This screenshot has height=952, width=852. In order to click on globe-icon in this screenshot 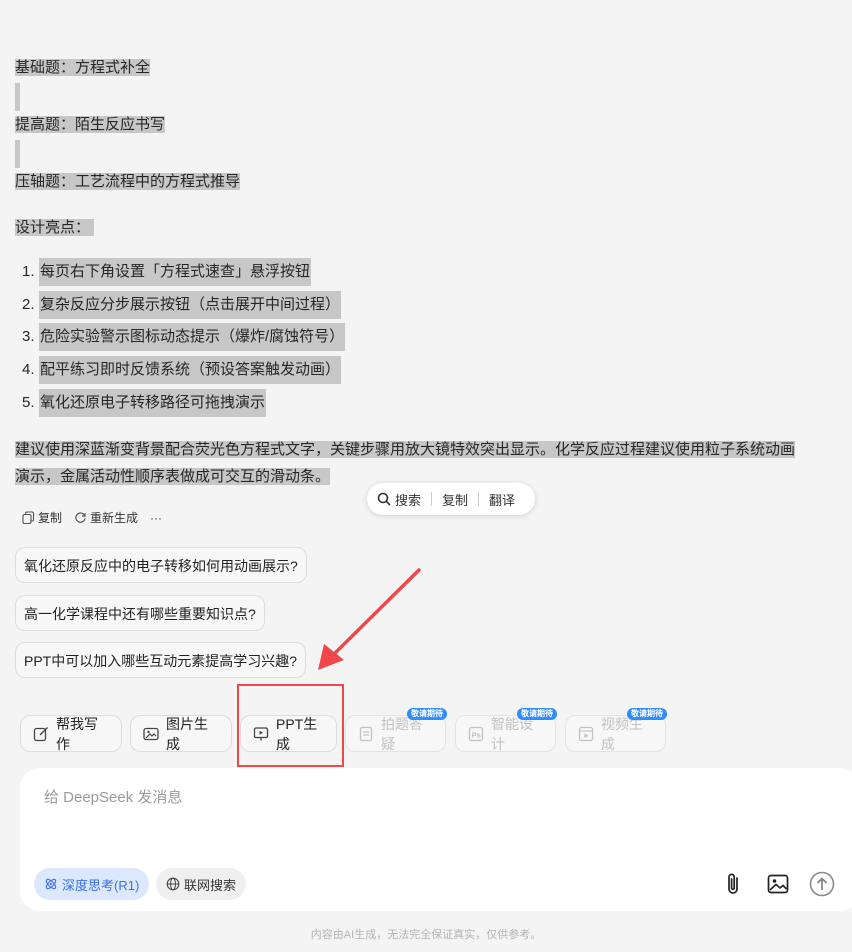, I will do `click(173, 884)`.